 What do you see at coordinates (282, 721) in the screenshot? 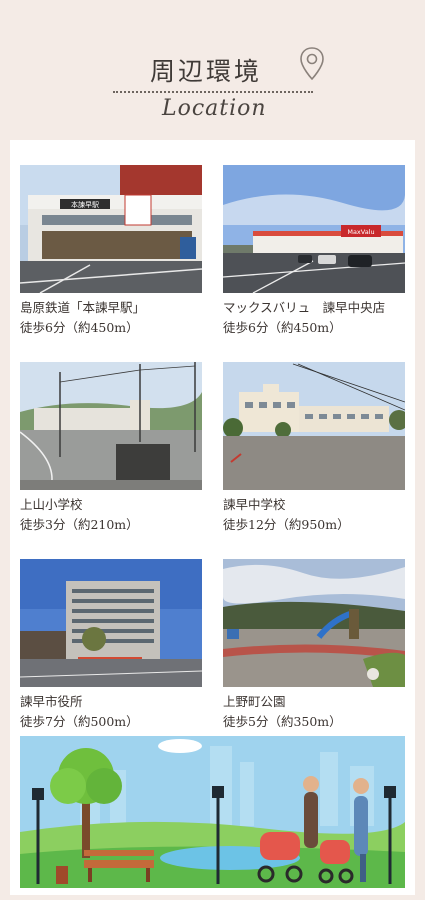
I see `place-distance: 徒歩5分（約350m）` at bounding box center [282, 721].